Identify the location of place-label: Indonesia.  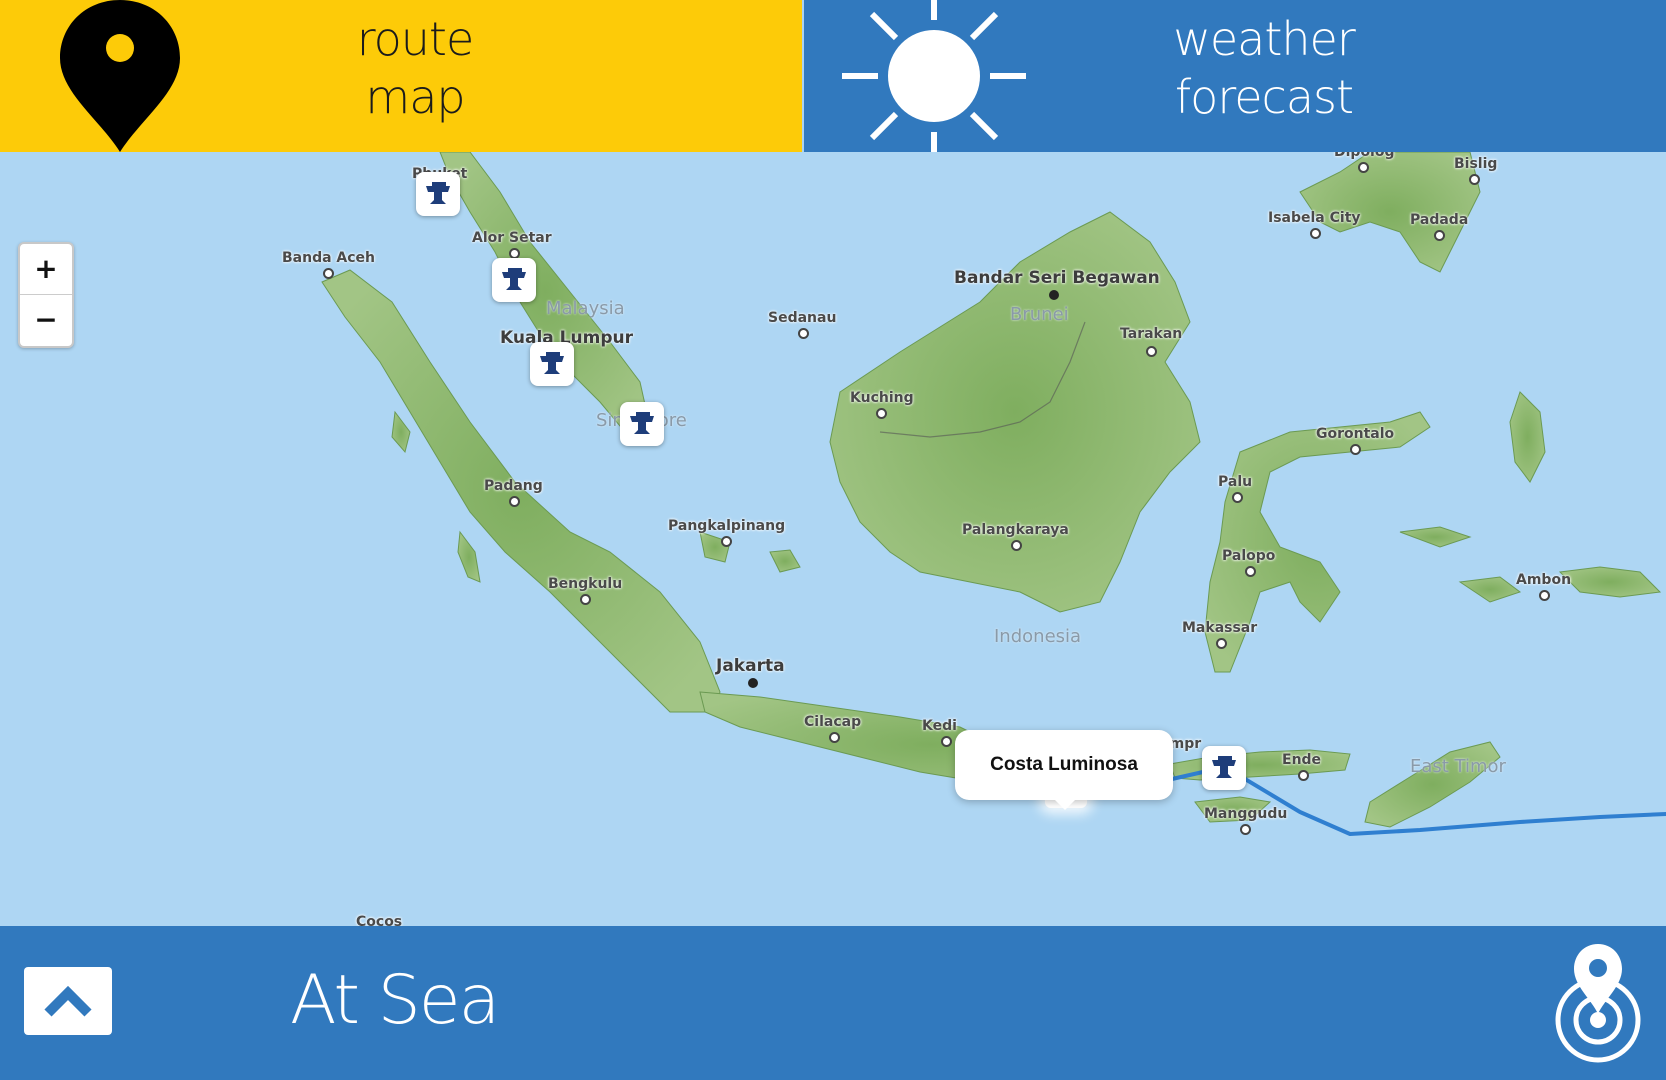
(1038, 636).